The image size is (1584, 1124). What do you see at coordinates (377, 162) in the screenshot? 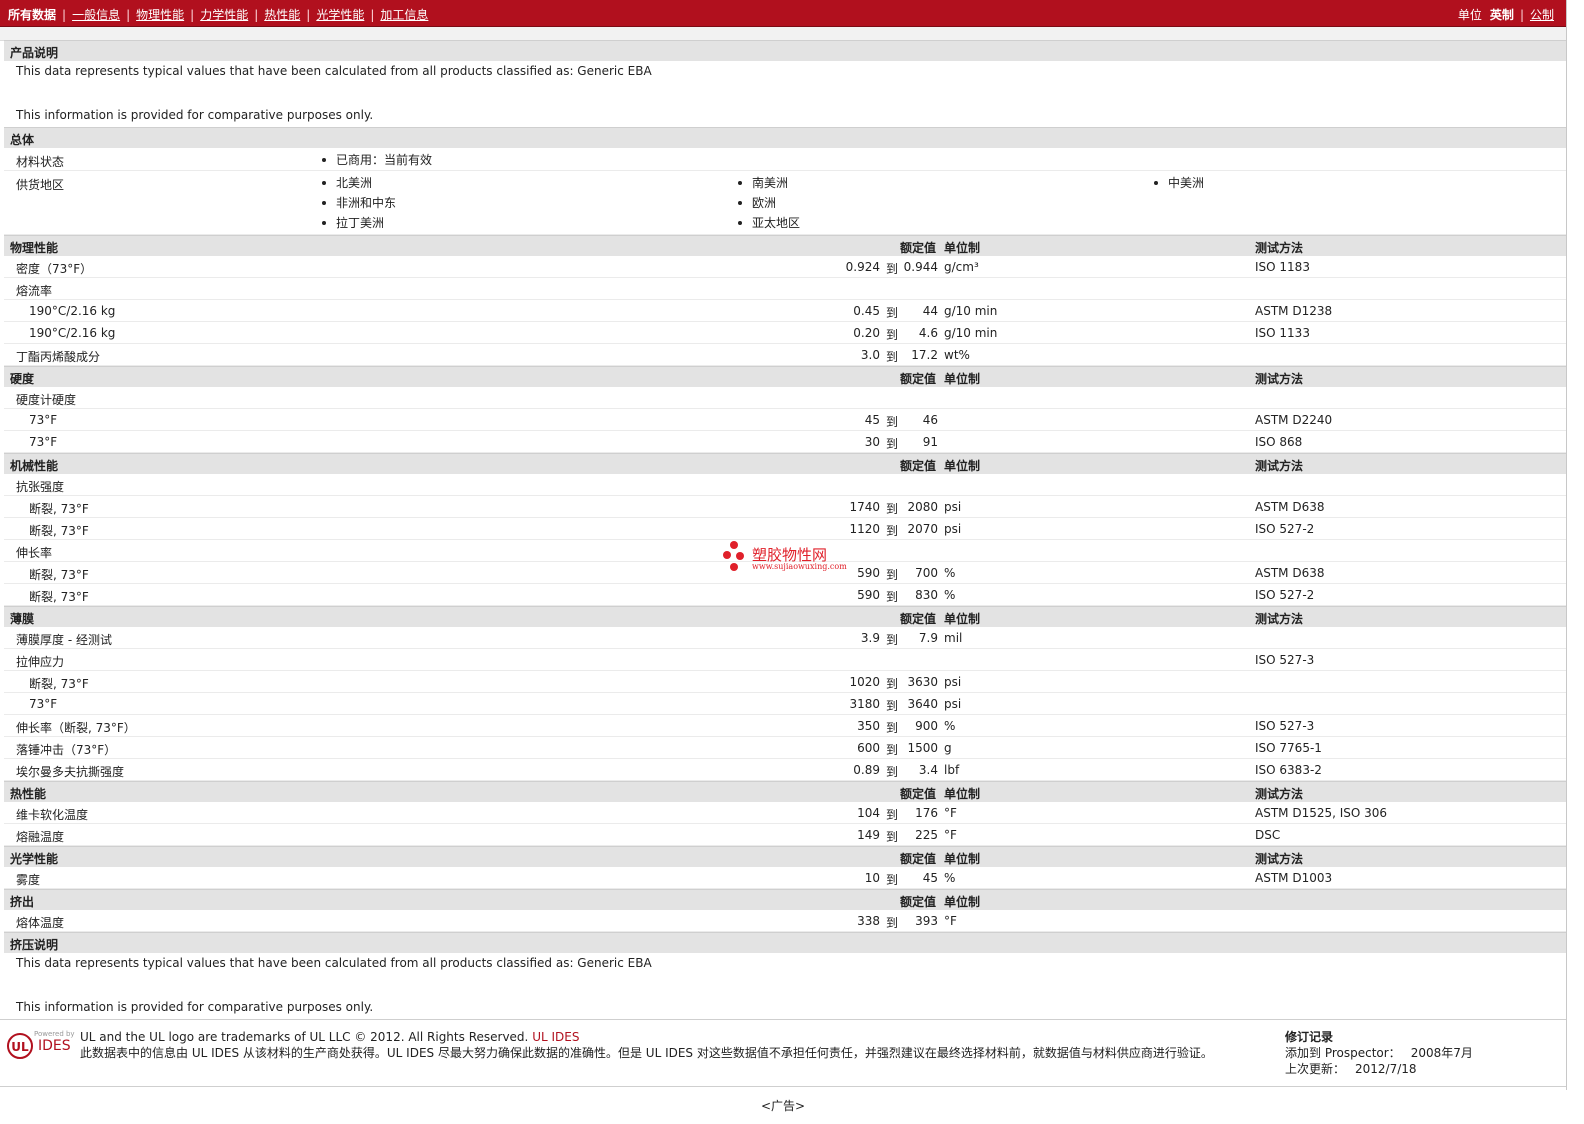
I see `material-status-value: 已商用：当前有效` at bounding box center [377, 162].